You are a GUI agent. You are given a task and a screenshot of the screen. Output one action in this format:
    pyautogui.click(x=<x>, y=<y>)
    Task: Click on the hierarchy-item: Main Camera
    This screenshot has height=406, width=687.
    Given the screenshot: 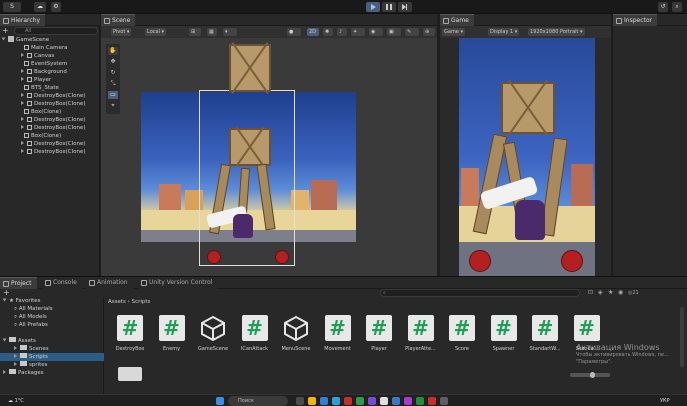 What is the action you would take?
    pyautogui.click(x=45, y=48)
    